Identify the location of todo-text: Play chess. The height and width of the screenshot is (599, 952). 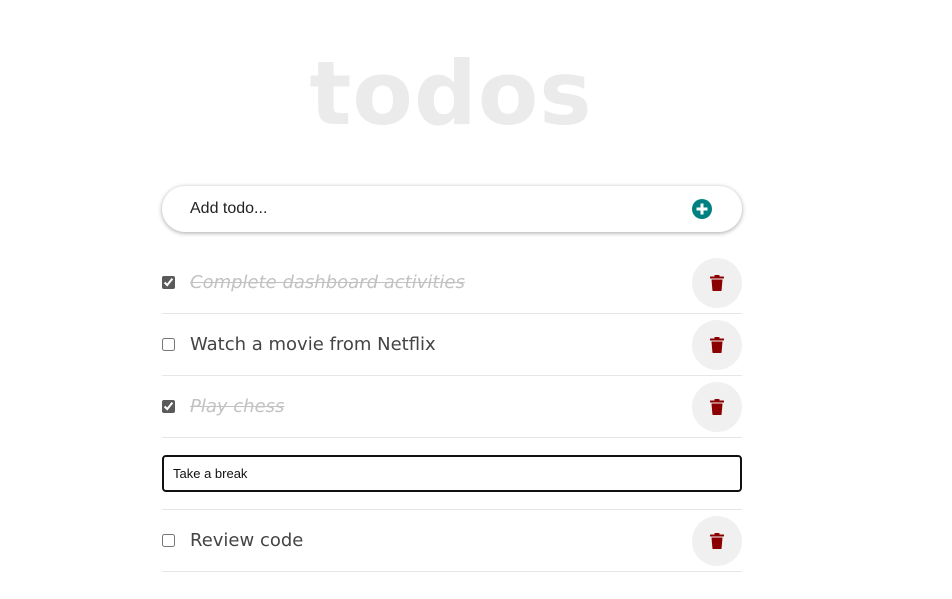
(237, 407).